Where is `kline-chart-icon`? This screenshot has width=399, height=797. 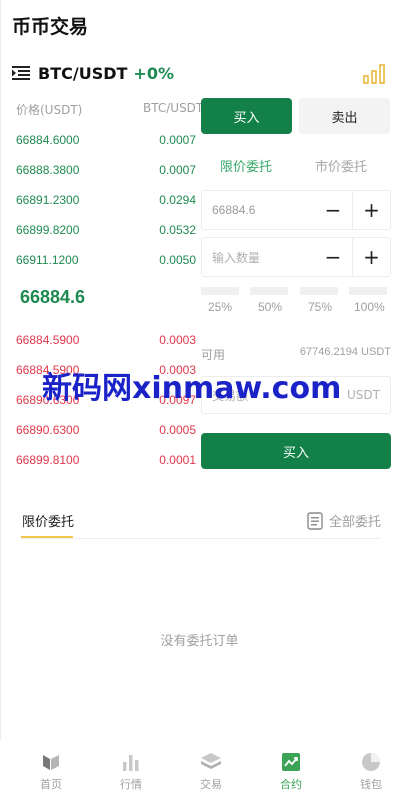 kline-chart-icon is located at coordinates (374, 73).